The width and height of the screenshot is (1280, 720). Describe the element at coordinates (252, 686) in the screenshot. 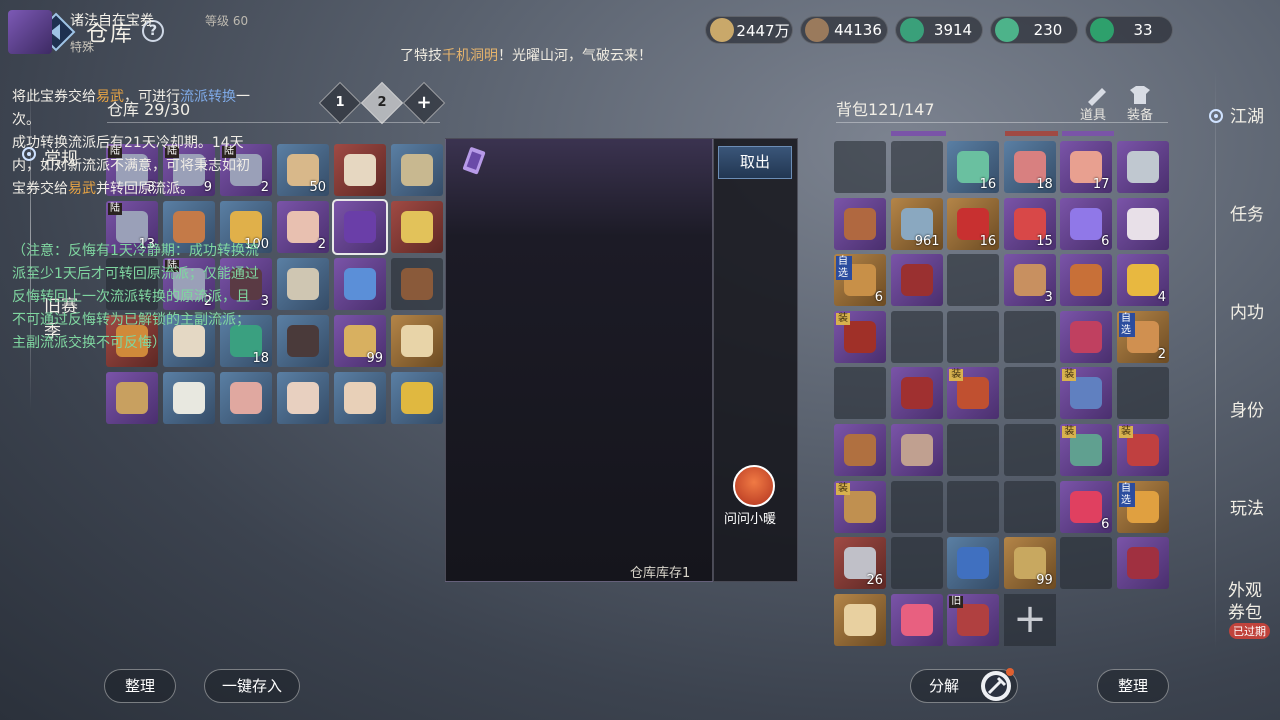

I see `deposit-all-button: 一键存入` at that location.